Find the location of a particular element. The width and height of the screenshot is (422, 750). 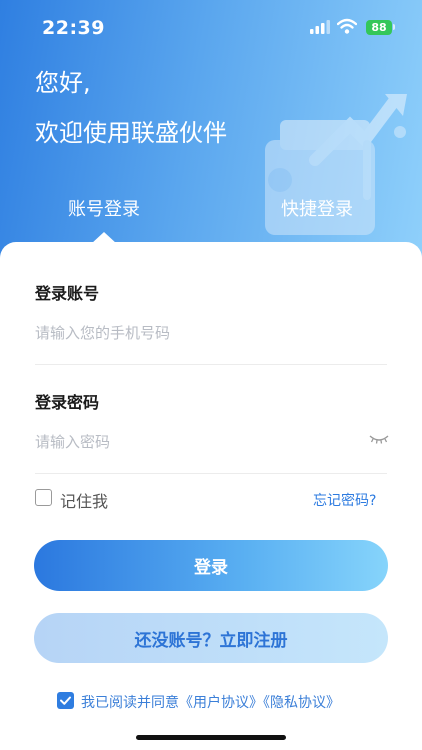

forgot-password-link: 忘记密码? is located at coordinates (344, 500).